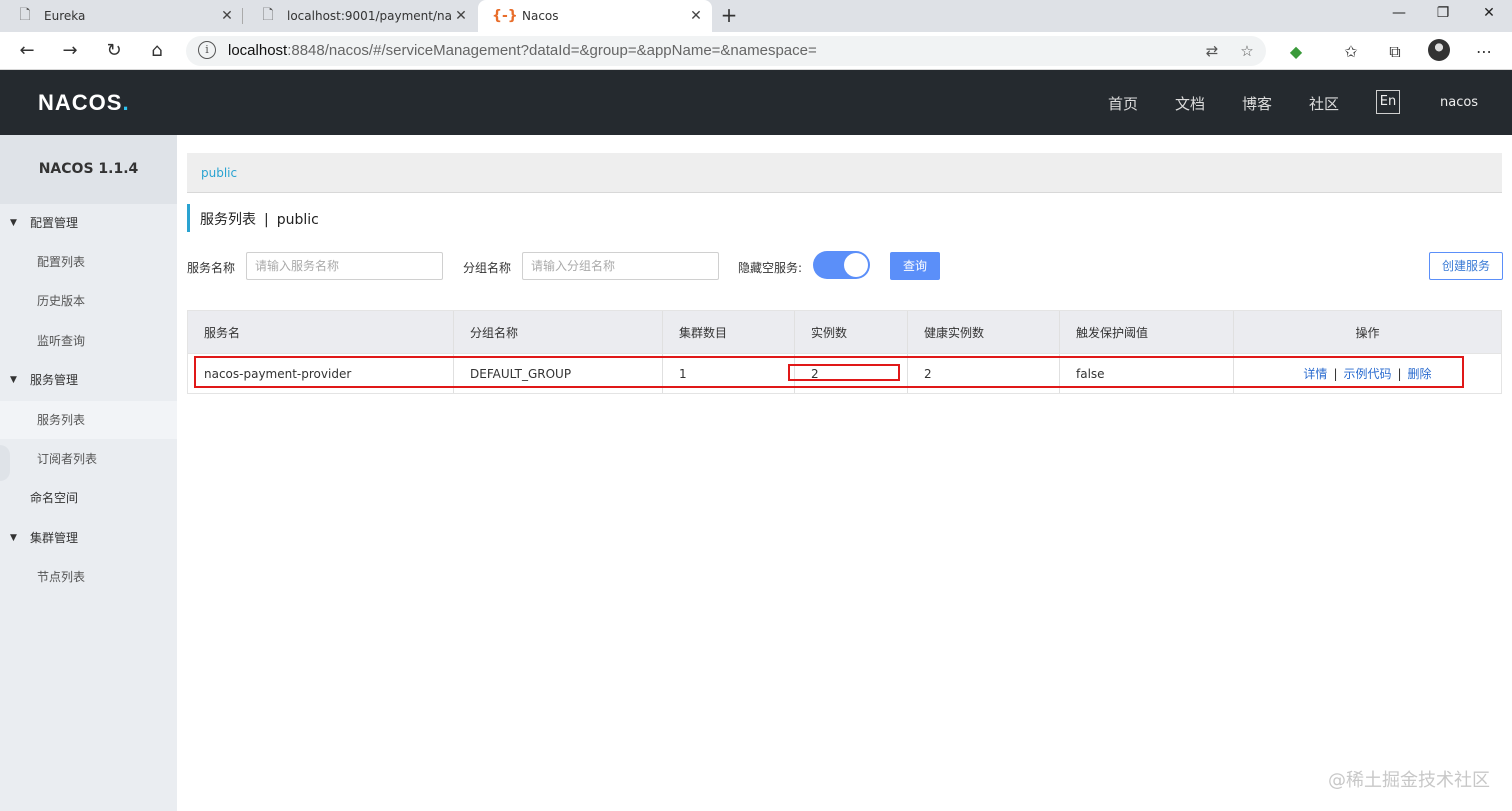 Image resolution: width=1512 pixels, height=811 pixels. Describe the element at coordinates (756, 102) in the screenshot. I see `nacos-header: NACOS. 首页 文档 博客 社区 En nacos` at that location.